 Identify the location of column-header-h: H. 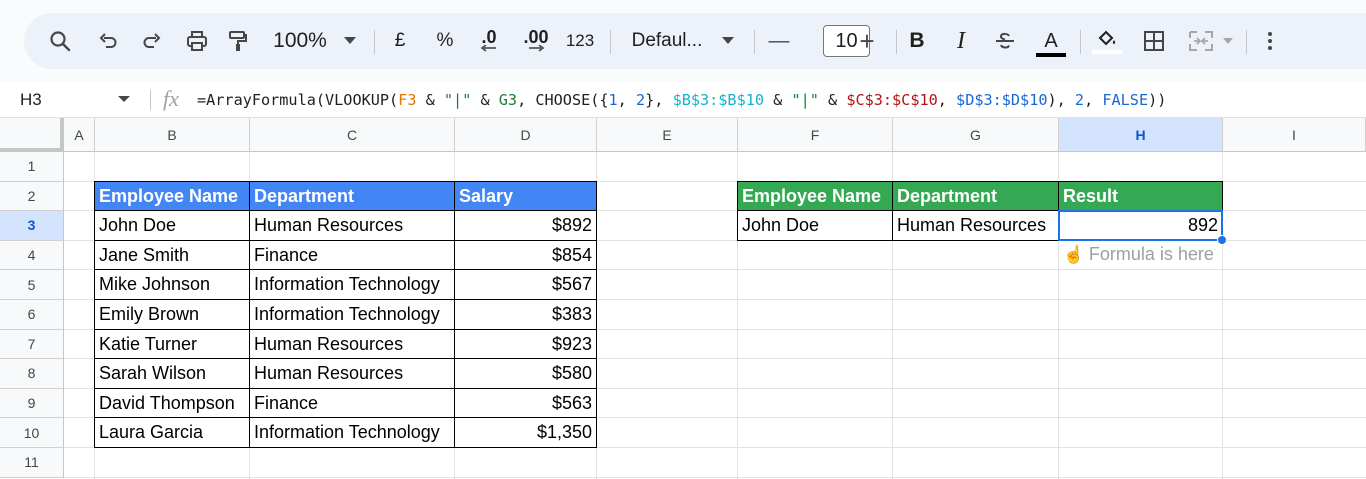
(1141, 135).